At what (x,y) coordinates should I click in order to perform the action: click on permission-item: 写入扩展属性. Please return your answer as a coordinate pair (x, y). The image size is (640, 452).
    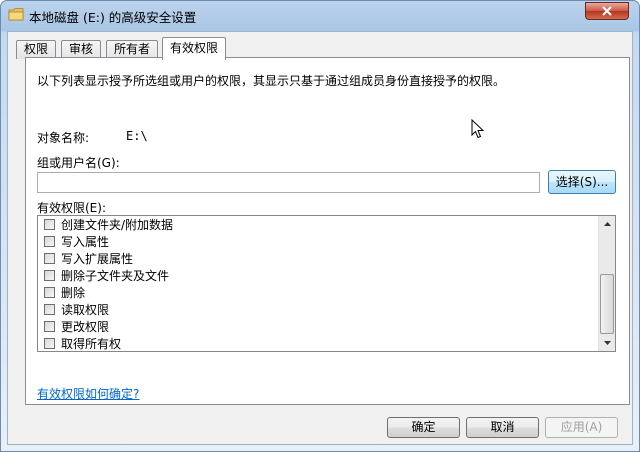
    Looking at the image, I should click on (88, 258).